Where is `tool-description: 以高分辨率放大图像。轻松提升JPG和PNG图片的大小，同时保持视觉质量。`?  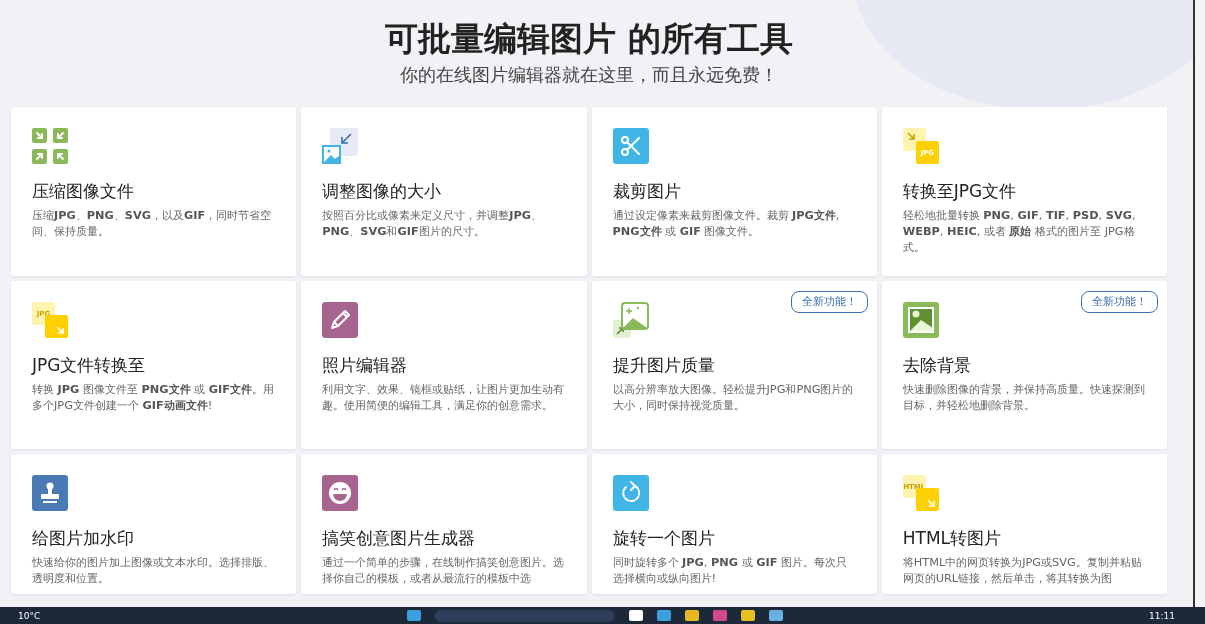 tool-description: 以高分辨率放大图像。轻松提升JPG和PNG图片的大小，同时保持视觉质量。 is located at coordinates (733, 398).